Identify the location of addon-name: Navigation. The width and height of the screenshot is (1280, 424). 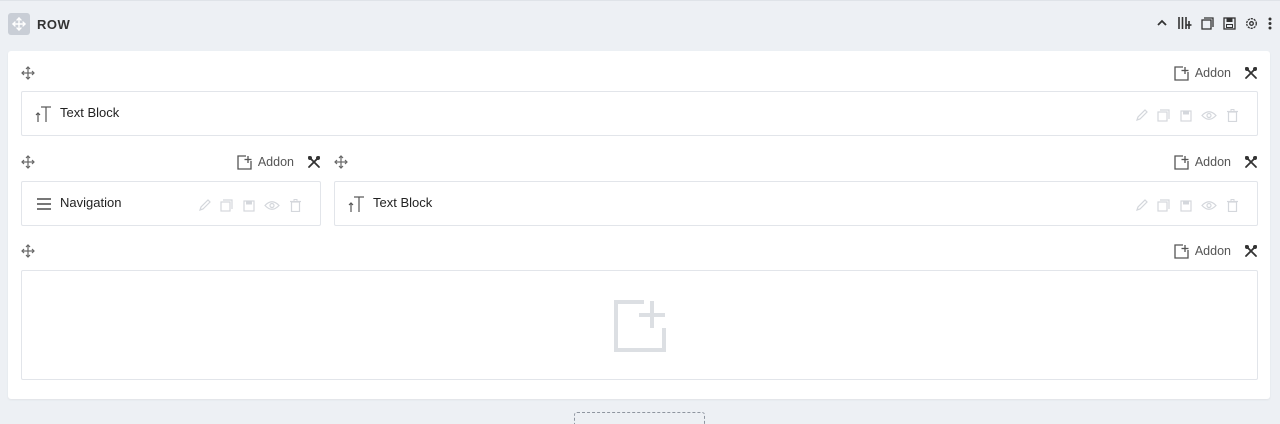
(91, 202).